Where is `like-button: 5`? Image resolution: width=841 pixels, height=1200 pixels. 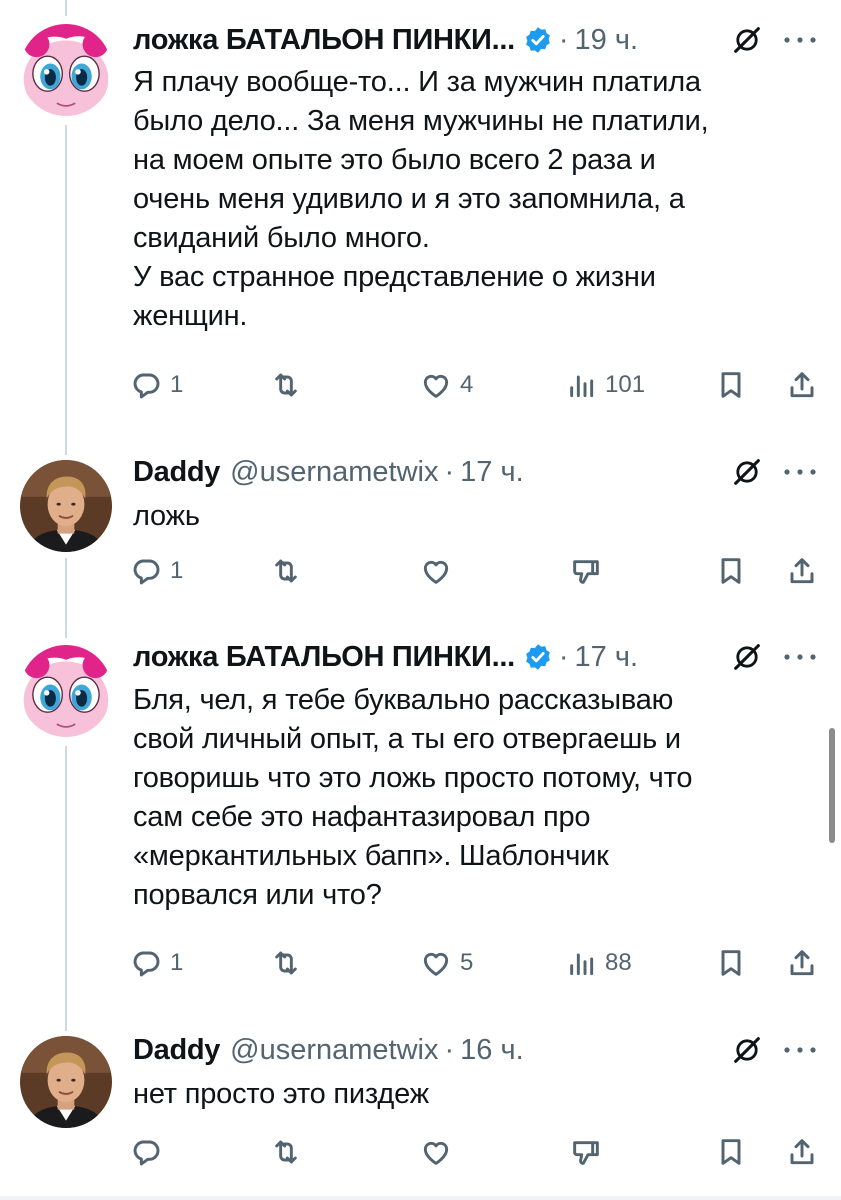 like-button: 5 is located at coordinates (446, 963).